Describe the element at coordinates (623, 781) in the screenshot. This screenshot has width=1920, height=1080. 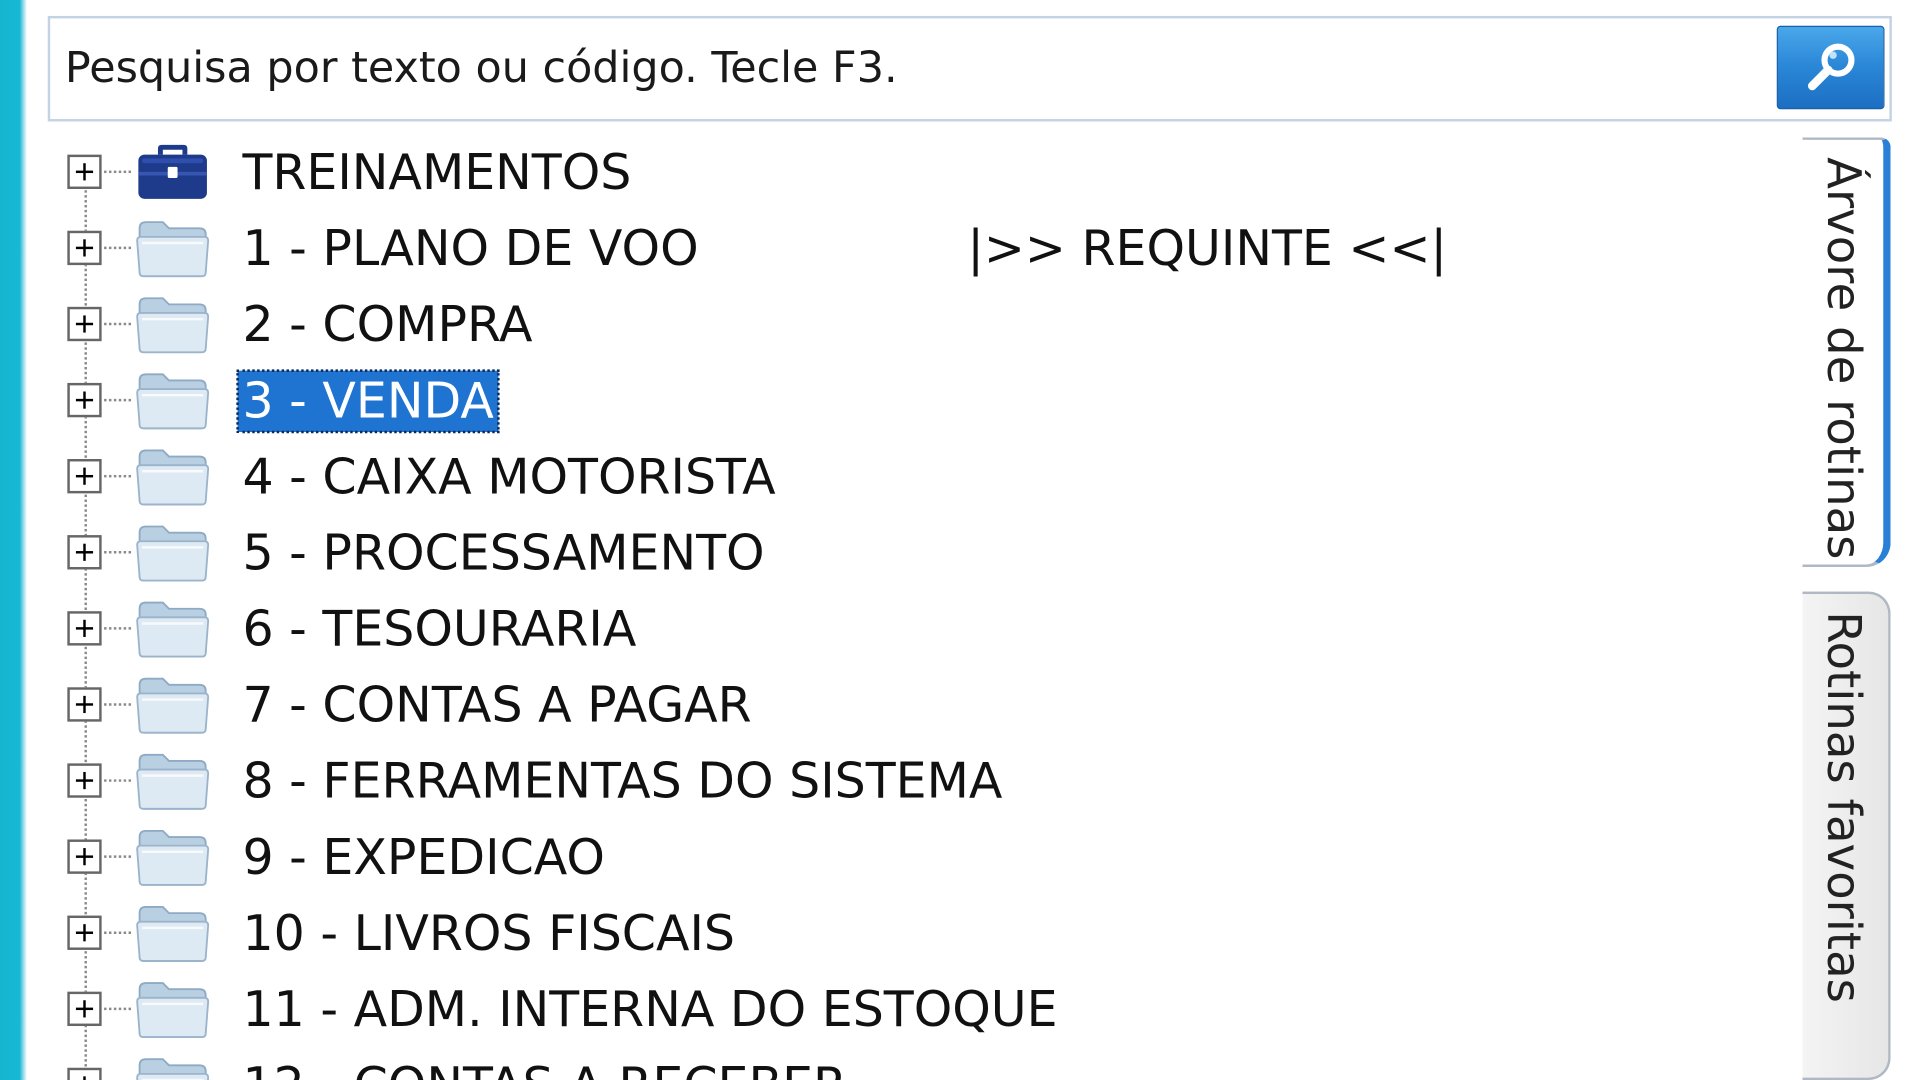
I see `tree-node-label: 8 - FERRAMENTAS DO SISTEMA` at that location.